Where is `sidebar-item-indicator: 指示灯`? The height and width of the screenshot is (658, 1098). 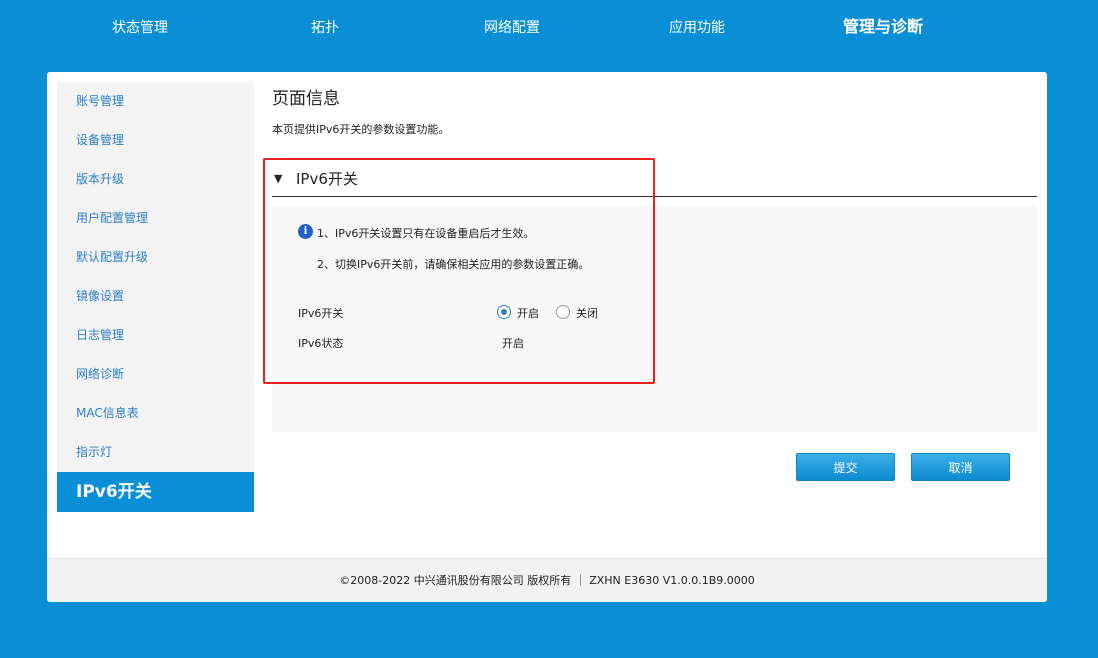
sidebar-item-indicator: 指示灯 is located at coordinates (155, 452).